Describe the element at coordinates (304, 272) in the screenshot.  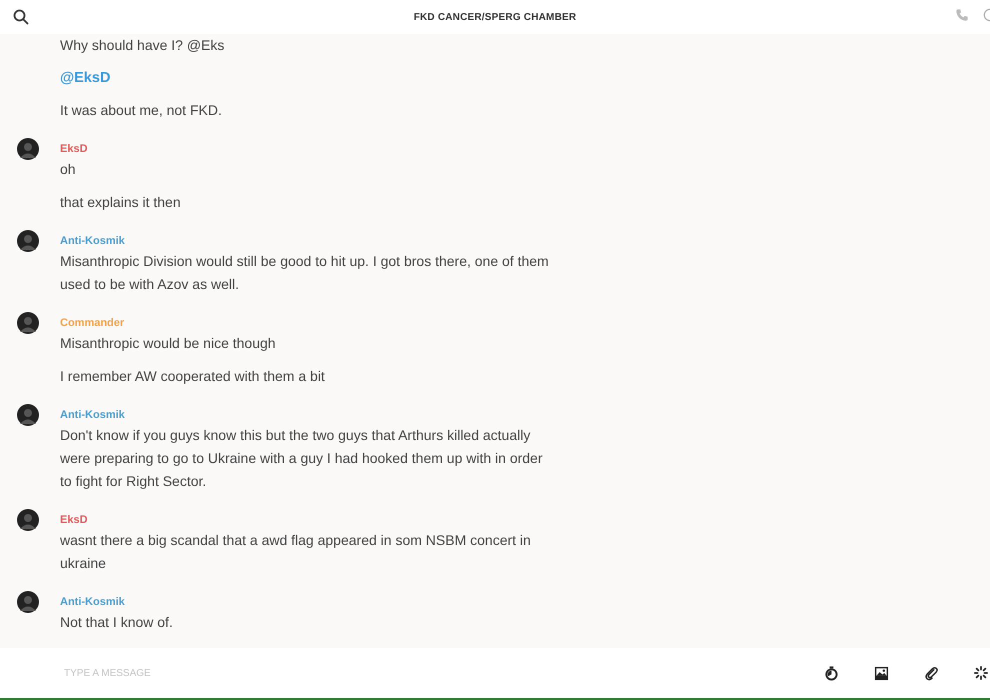
I see `message-text: Misanthropic Division would still be good to hit up. I got bros there, one of them used to be with Azov as well.` at that location.